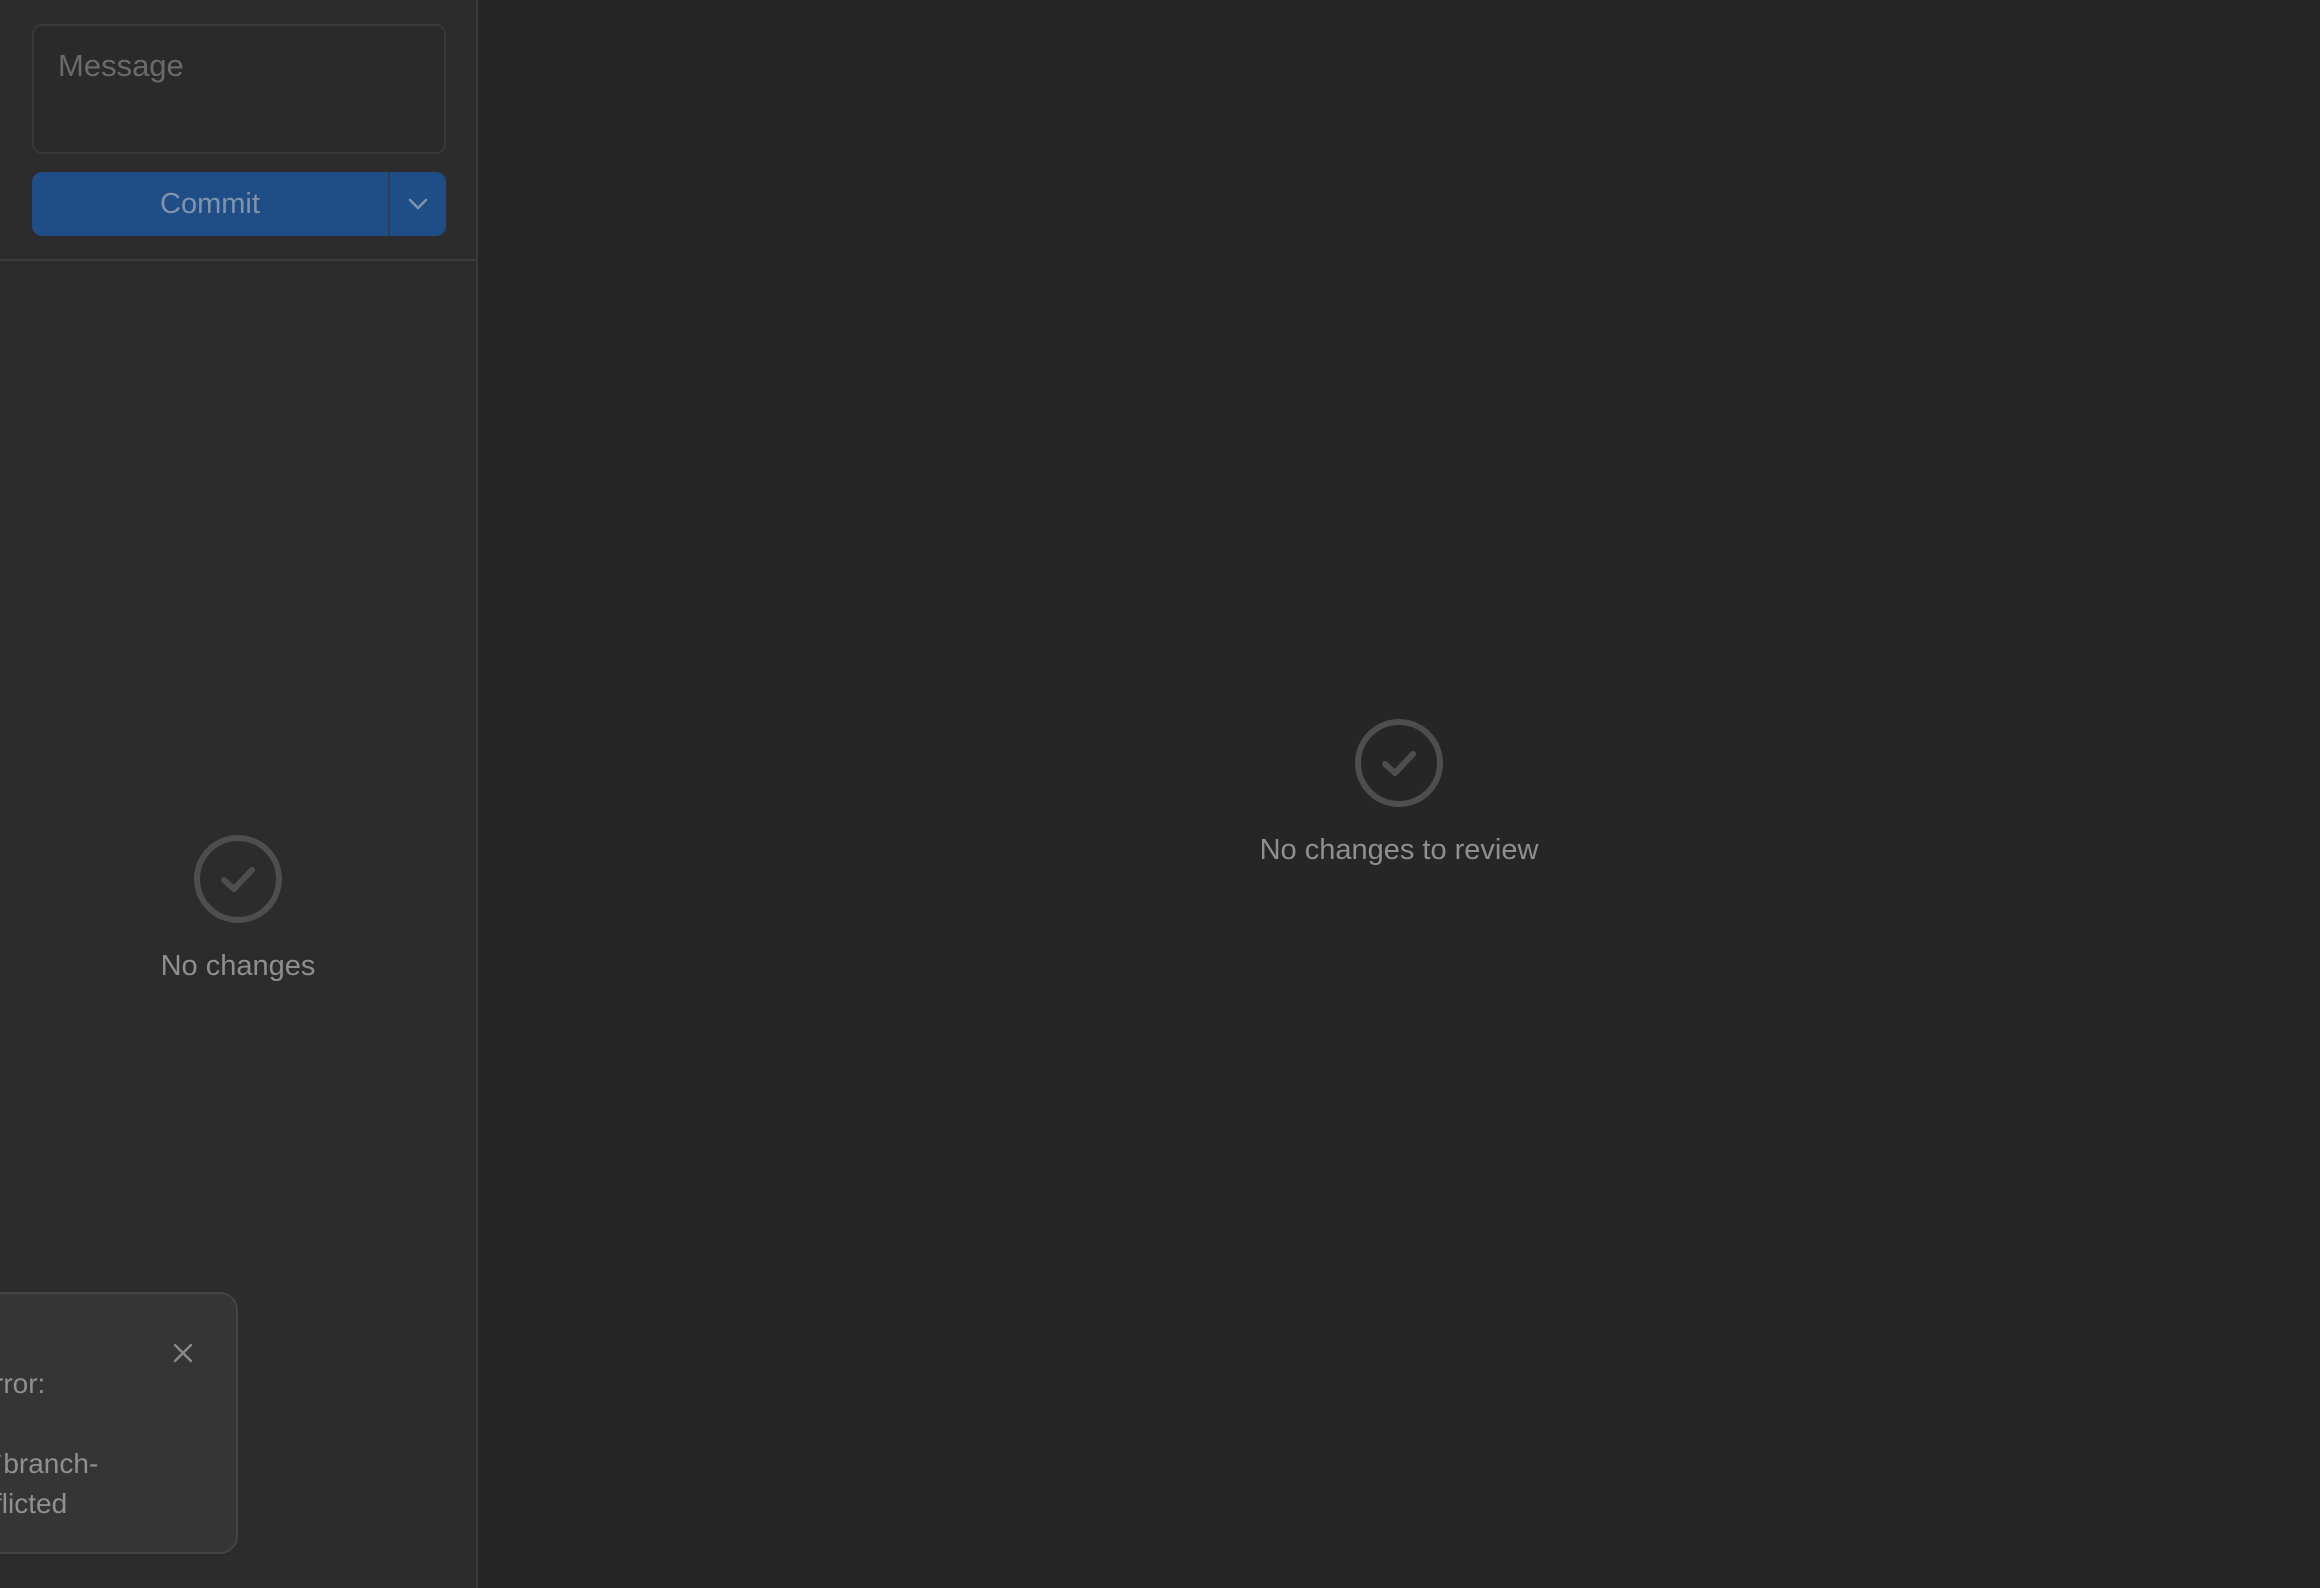 The height and width of the screenshot is (1588, 2320). I want to click on commit-options-button, so click(418, 204).